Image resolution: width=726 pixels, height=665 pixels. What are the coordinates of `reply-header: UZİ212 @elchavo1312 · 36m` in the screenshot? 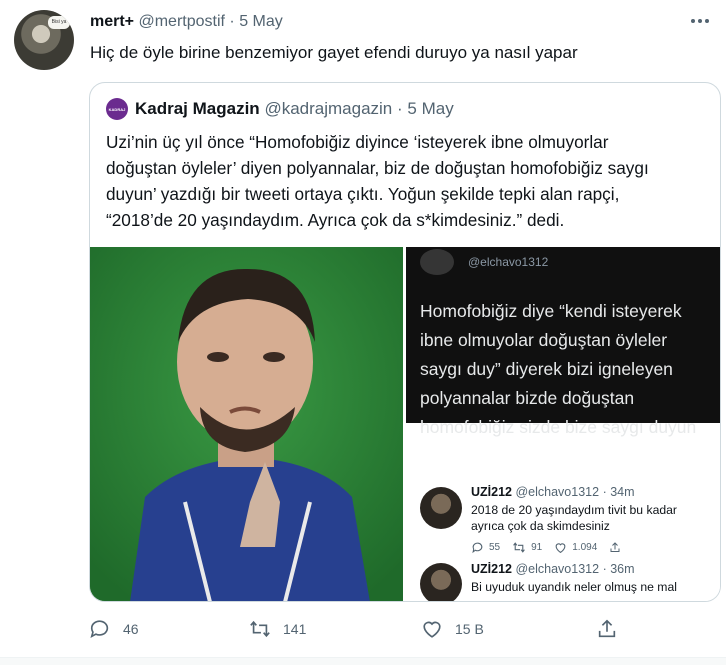 It's located at (553, 569).